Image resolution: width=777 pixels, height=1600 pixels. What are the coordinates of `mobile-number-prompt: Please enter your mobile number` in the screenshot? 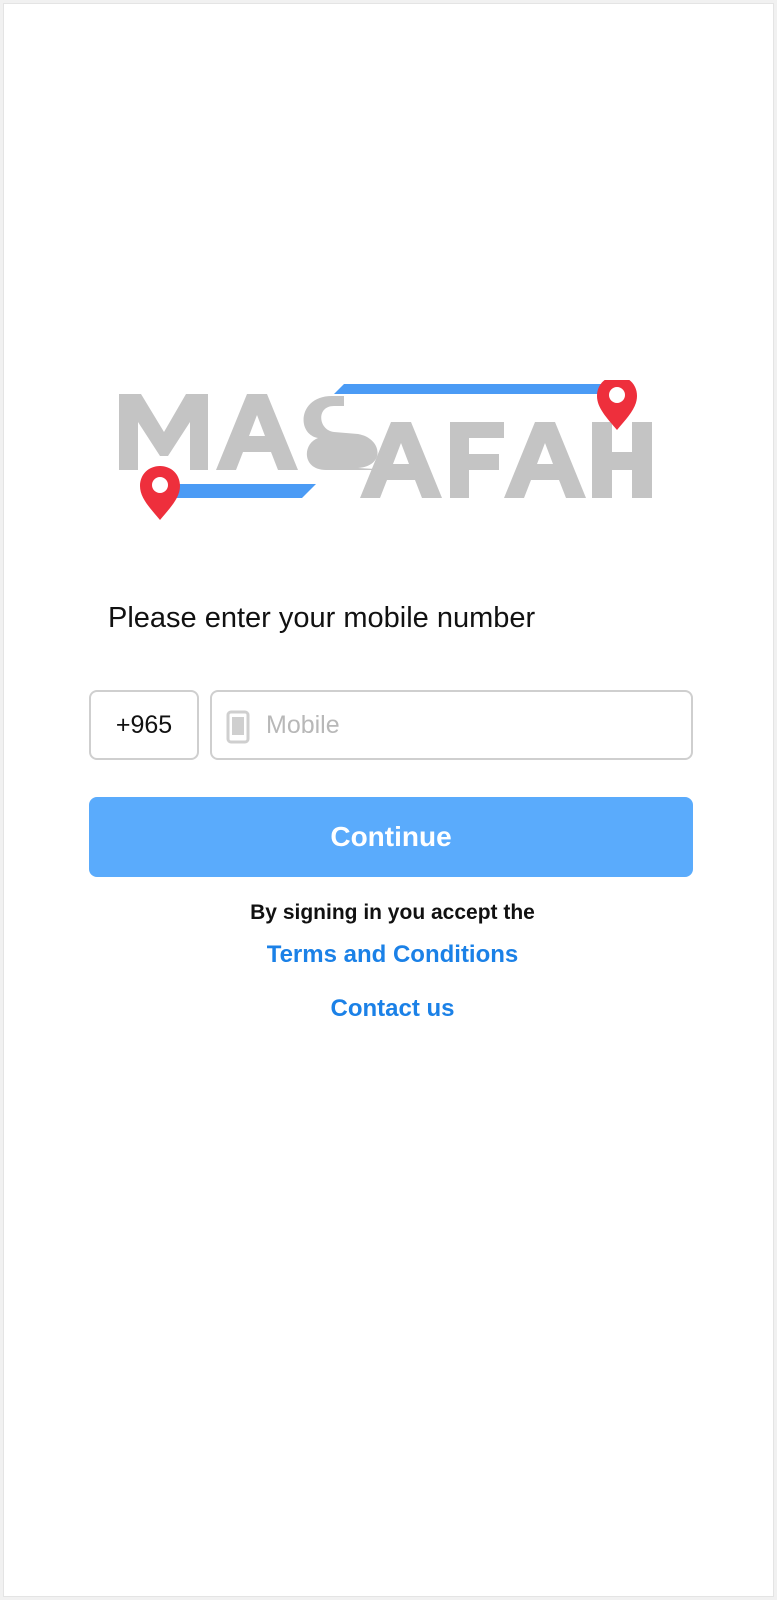 It's located at (322, 618).